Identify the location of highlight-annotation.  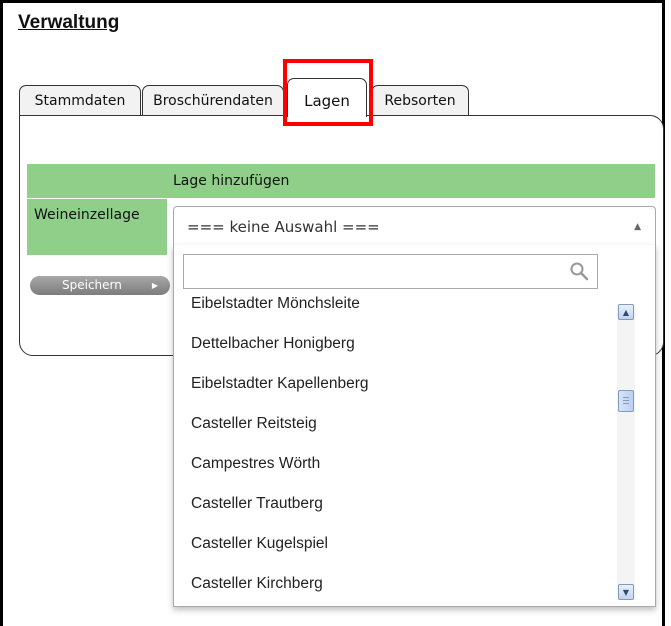
(328, 92).